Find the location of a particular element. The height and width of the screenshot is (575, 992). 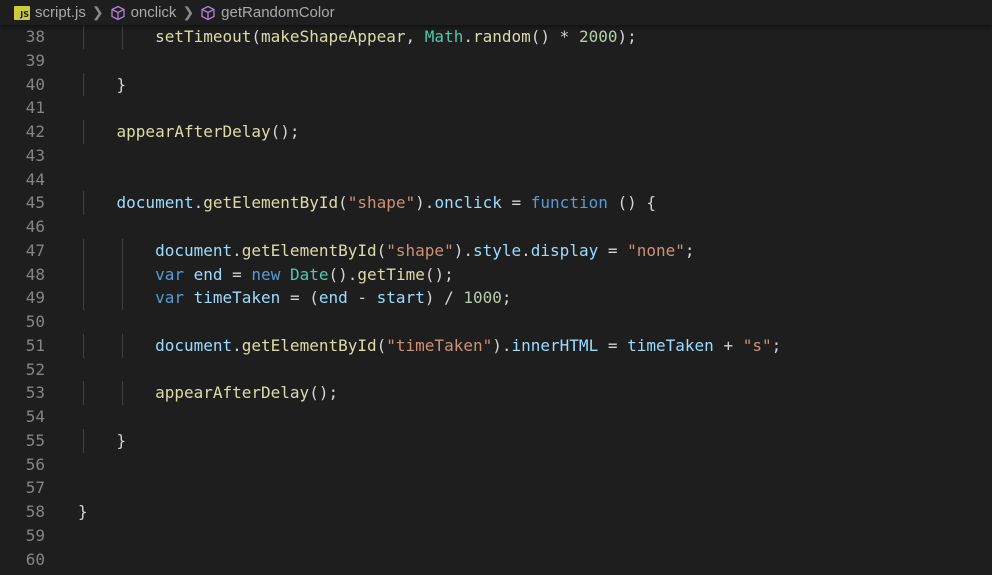

code-line: 46 is located at coordinates (496, 227).